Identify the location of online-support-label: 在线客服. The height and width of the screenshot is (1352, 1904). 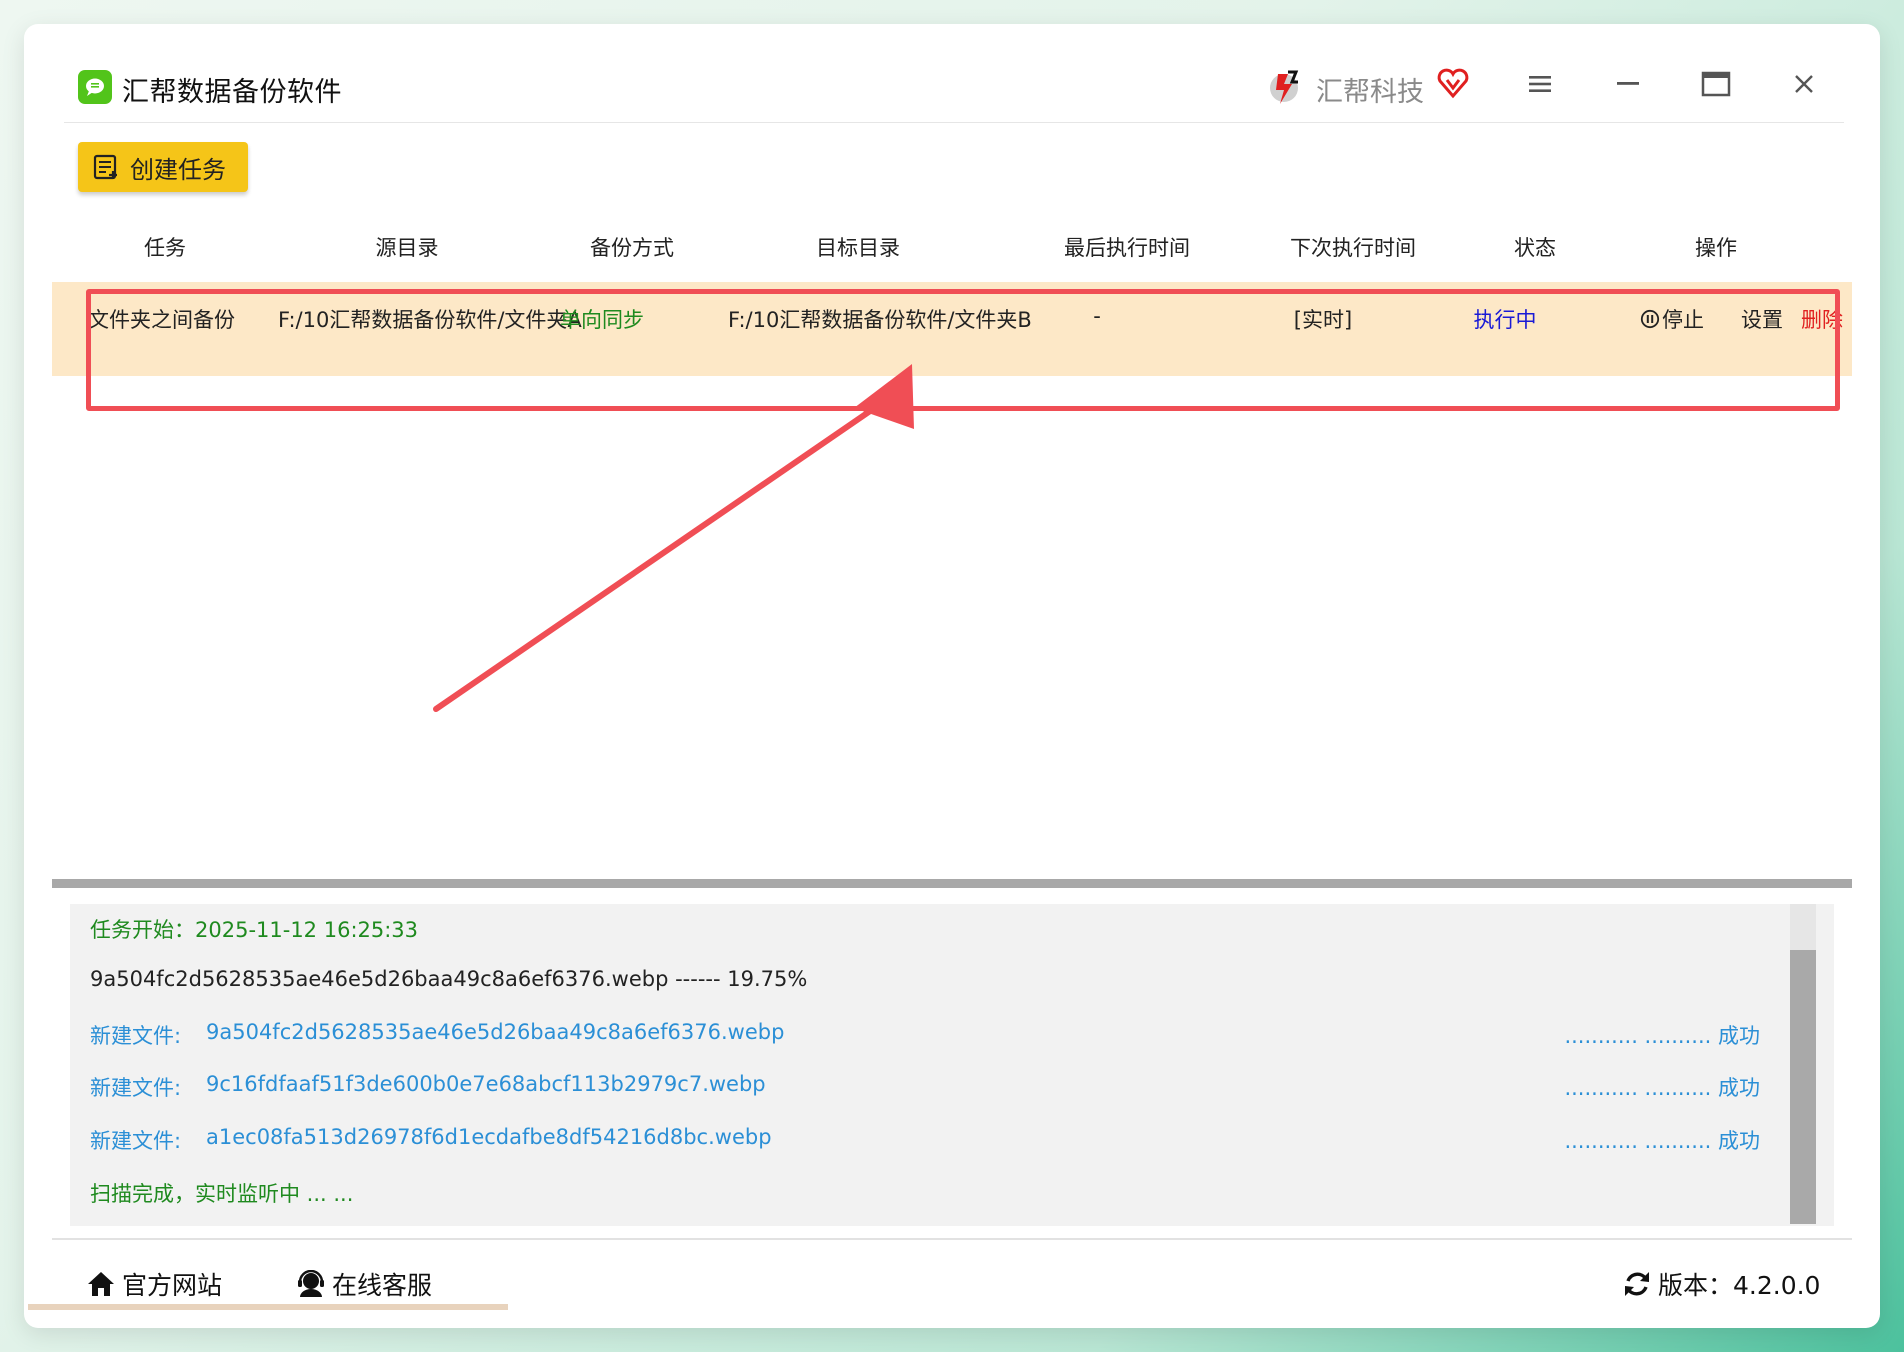
(382, 1285).